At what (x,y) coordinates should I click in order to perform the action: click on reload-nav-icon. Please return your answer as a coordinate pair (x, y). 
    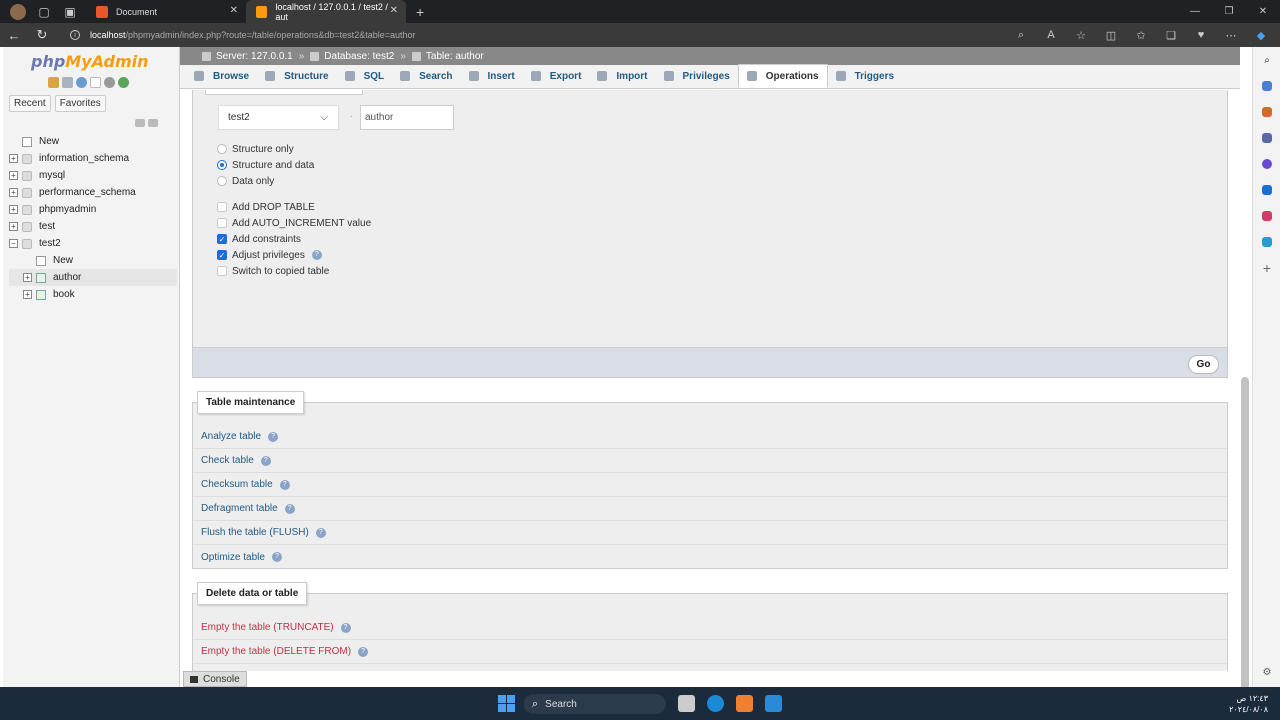
    Looking at the image, I should click on (123, 82).